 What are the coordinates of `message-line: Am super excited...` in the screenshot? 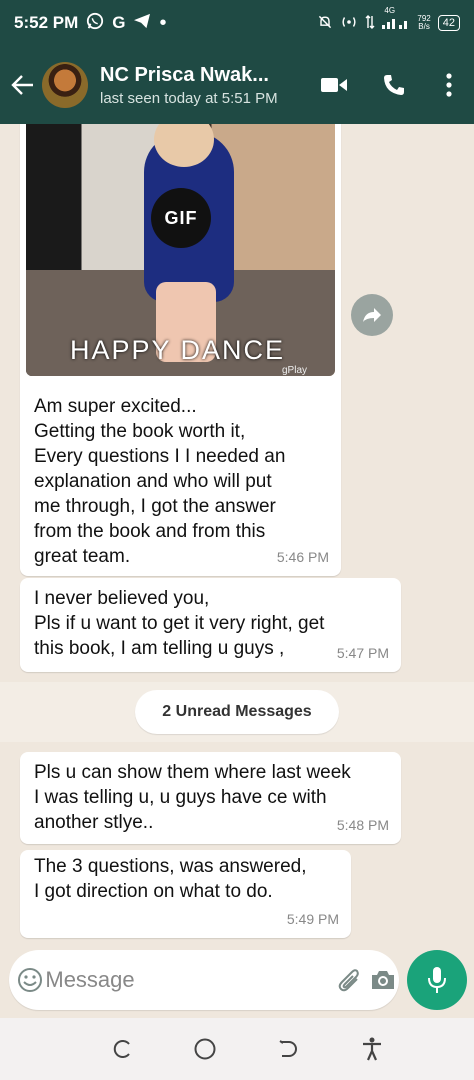 It's located at (115, 406).